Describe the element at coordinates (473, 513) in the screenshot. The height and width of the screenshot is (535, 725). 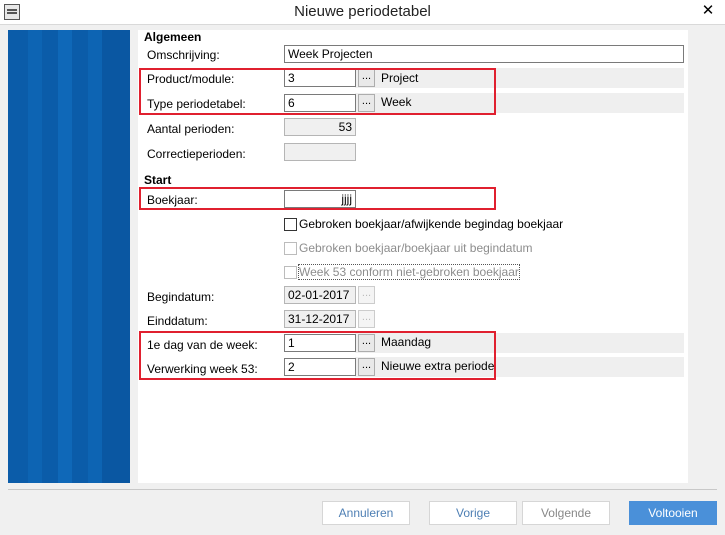
I see `previous-button: Vorige` at that location.